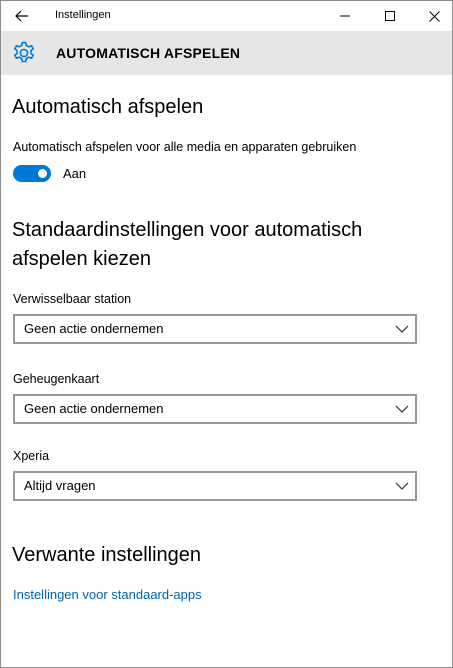 Image resolution: width=453 pixels, height=668 pixels. What do you see at coordinates (60, 485) in the screenshot?
I see `dropdown-value: Altijd vragen` at bounding box center [60, 485].